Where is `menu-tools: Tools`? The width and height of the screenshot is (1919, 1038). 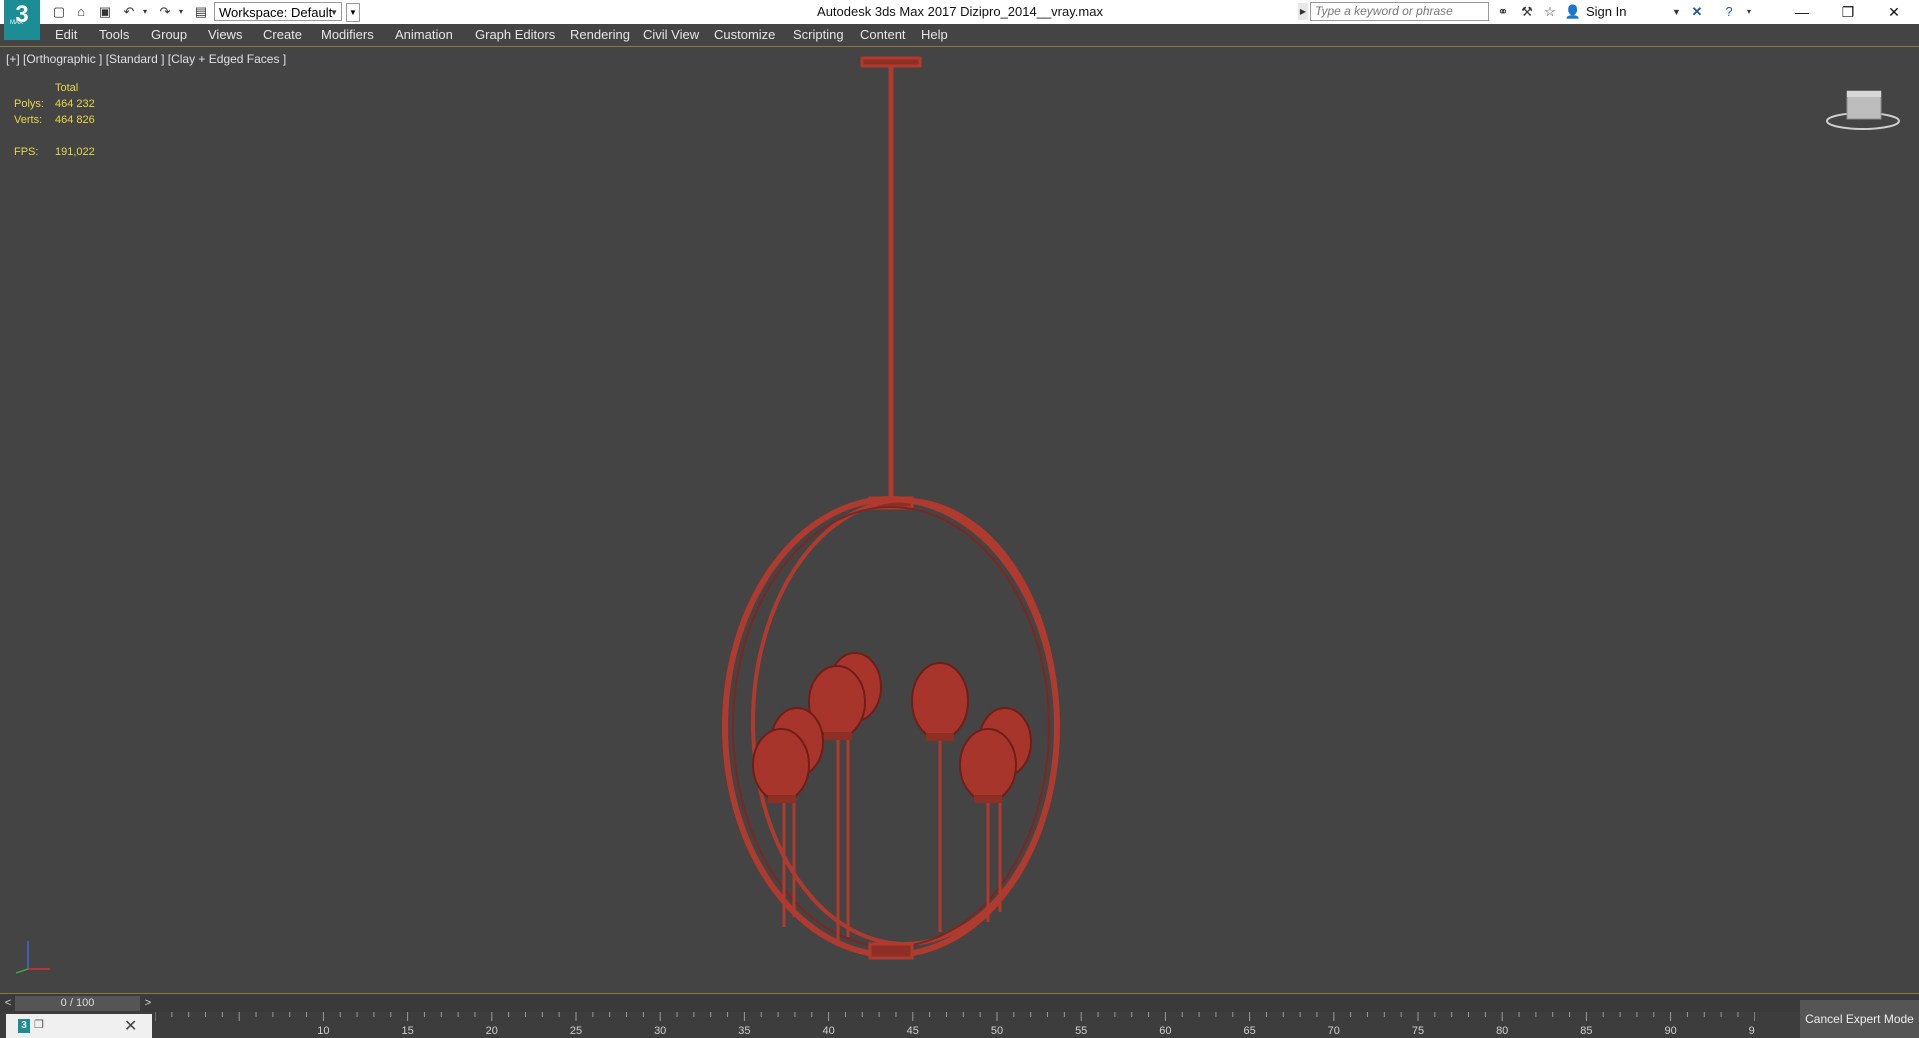
menu-tools: Tools is located at coordinates (114, 35).